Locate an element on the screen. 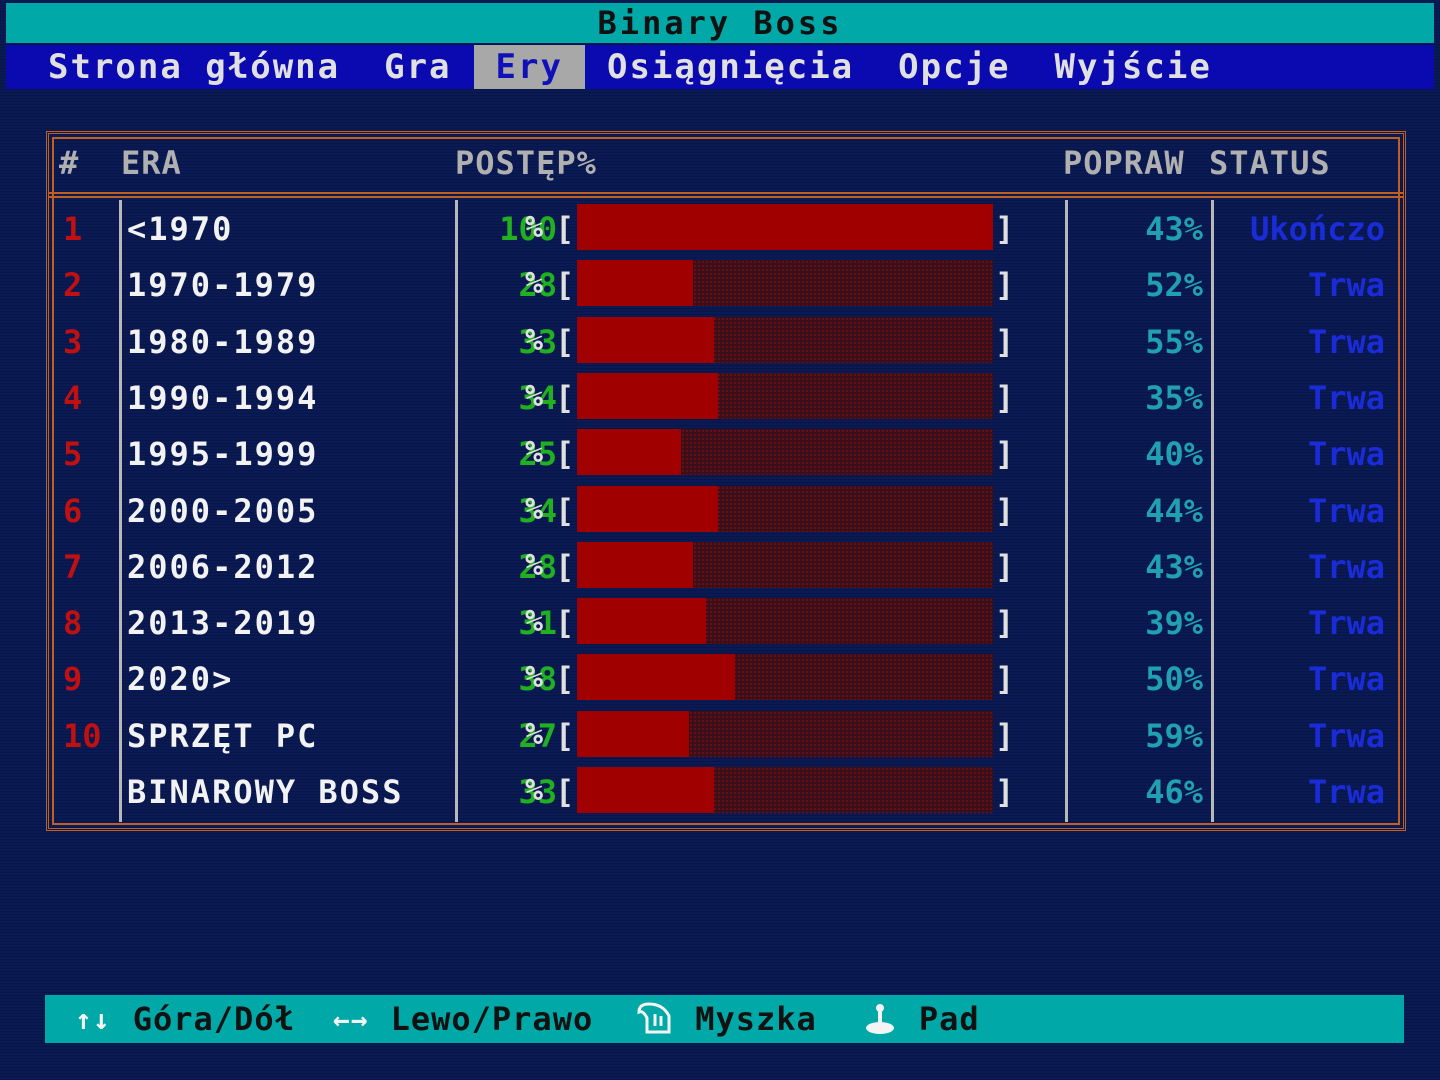 The height and width of the screenshot is (1080, 1440). table-row: 5 1995-1999 25%[] 40% Trwa is located at coordinates (726, 457).